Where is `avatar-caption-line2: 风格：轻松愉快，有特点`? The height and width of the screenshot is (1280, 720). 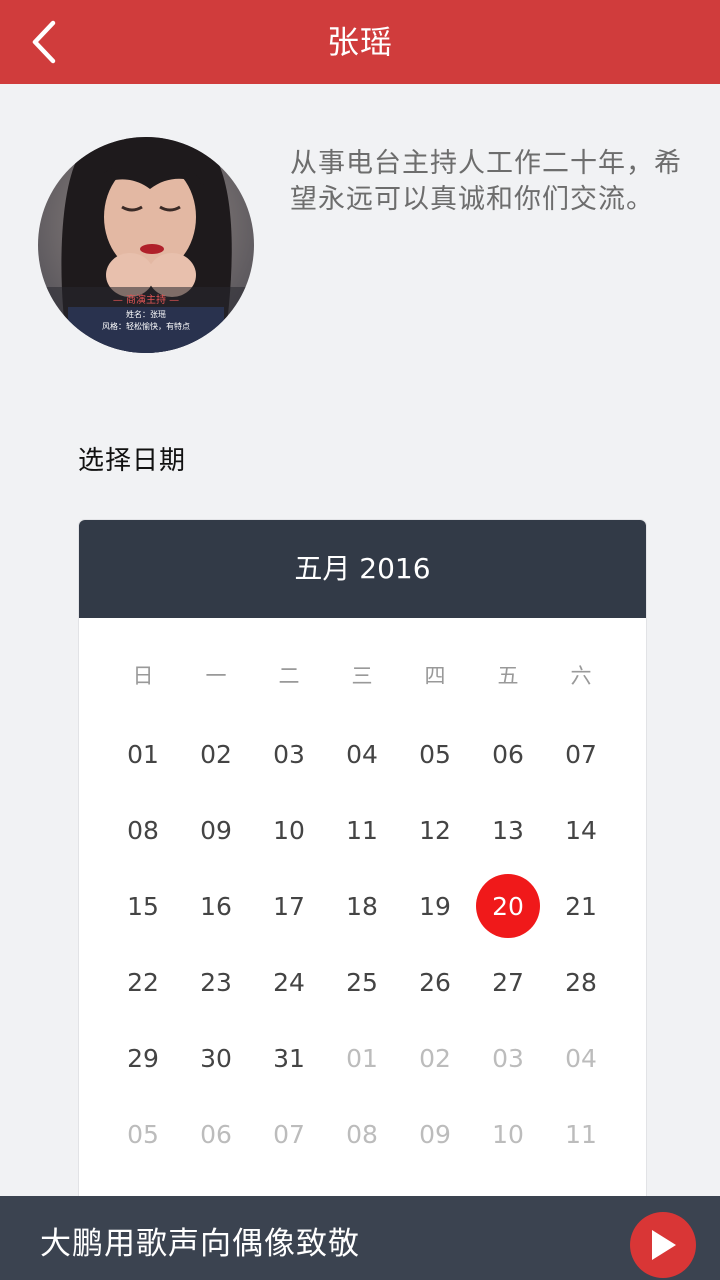
avatar-caption-line2: 风格：轻松愉快，有特点 is located at coordinates (146, 326).